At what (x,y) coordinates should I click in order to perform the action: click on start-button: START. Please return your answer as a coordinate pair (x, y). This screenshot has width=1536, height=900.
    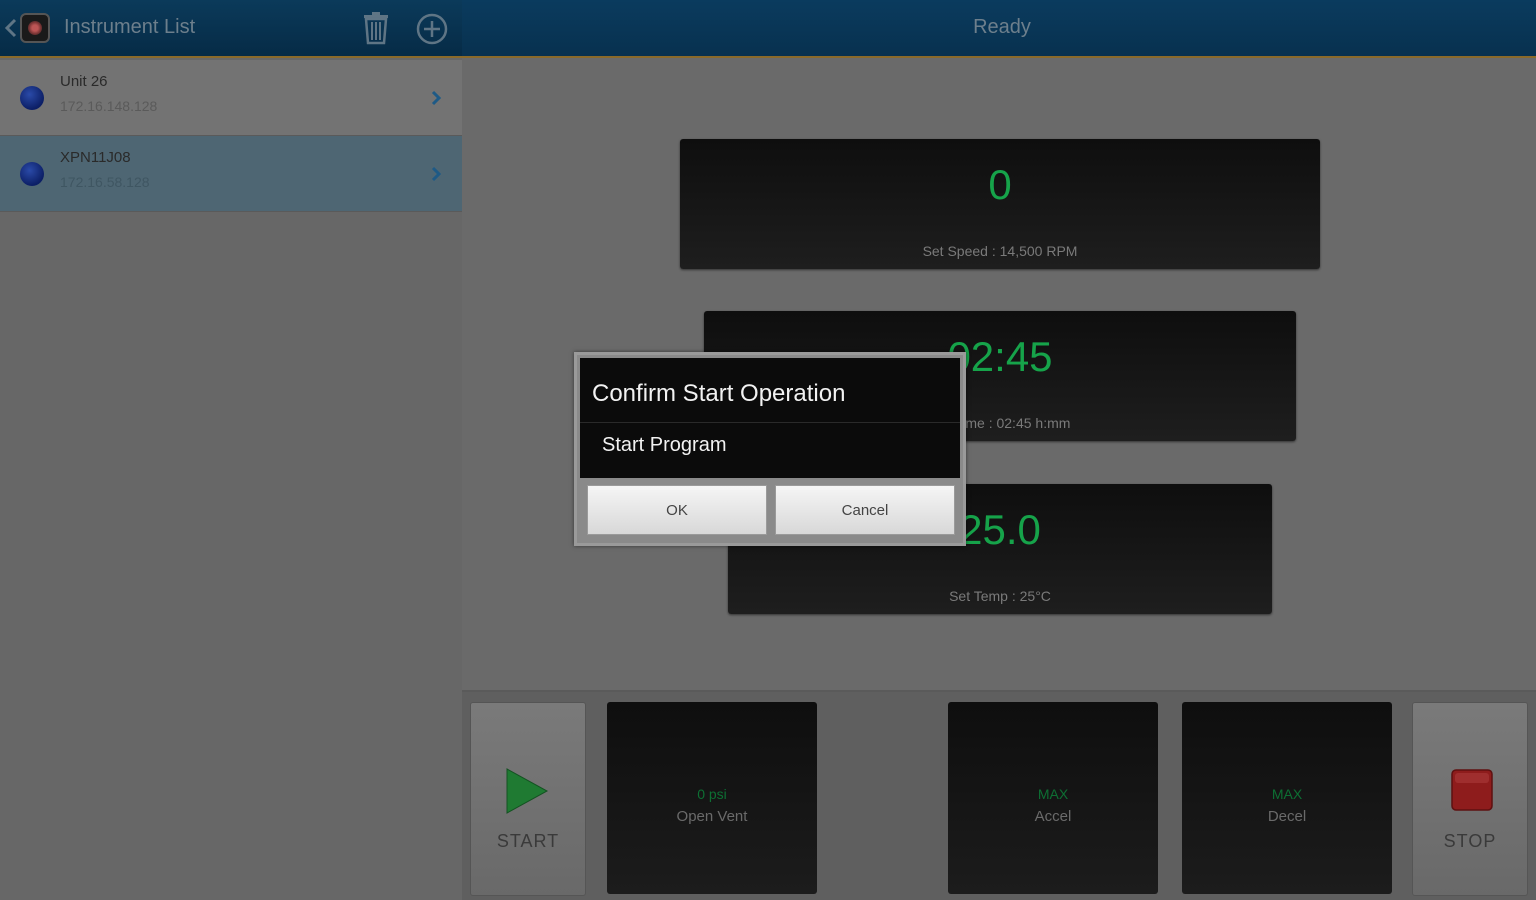
    Looking at the image, I should click on (528, 799).